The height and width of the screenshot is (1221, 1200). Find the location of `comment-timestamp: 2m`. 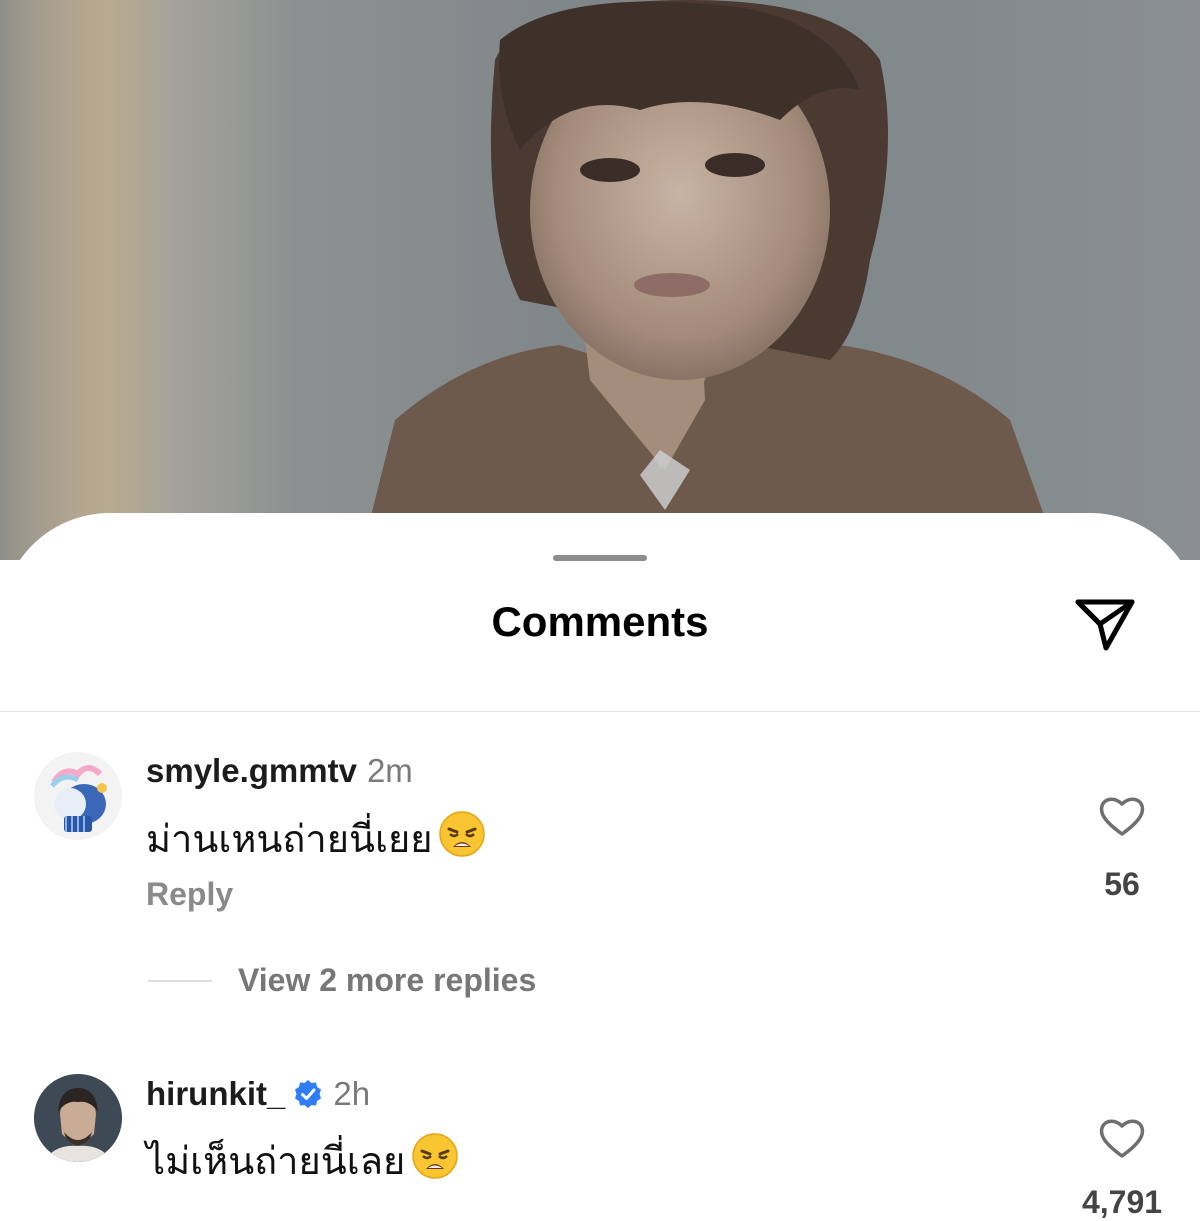

comment-timestamp: 2m is located at coordinates (389, 770).